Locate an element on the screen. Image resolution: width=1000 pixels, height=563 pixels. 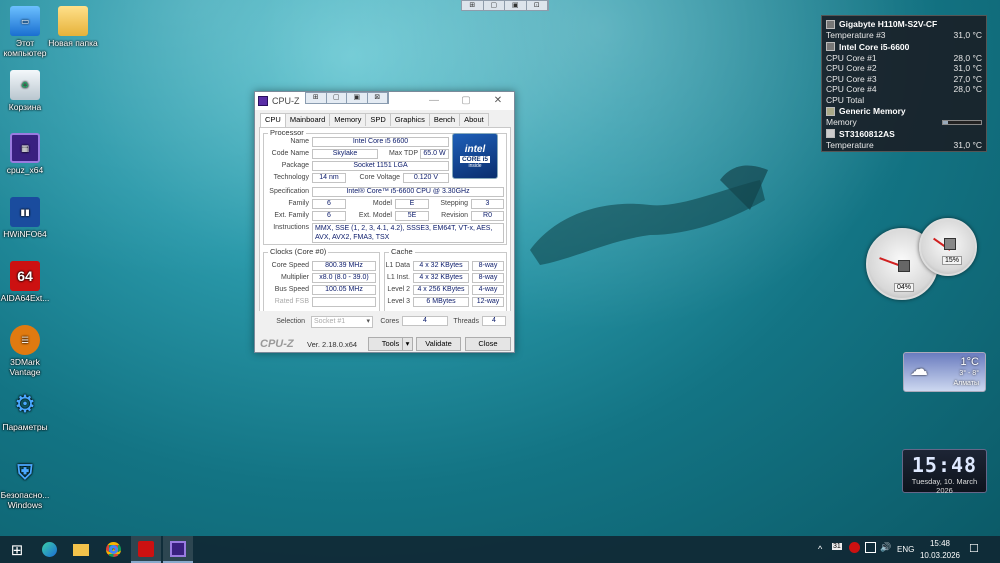
file-explorer-icon is located at coordinates (81, 549).